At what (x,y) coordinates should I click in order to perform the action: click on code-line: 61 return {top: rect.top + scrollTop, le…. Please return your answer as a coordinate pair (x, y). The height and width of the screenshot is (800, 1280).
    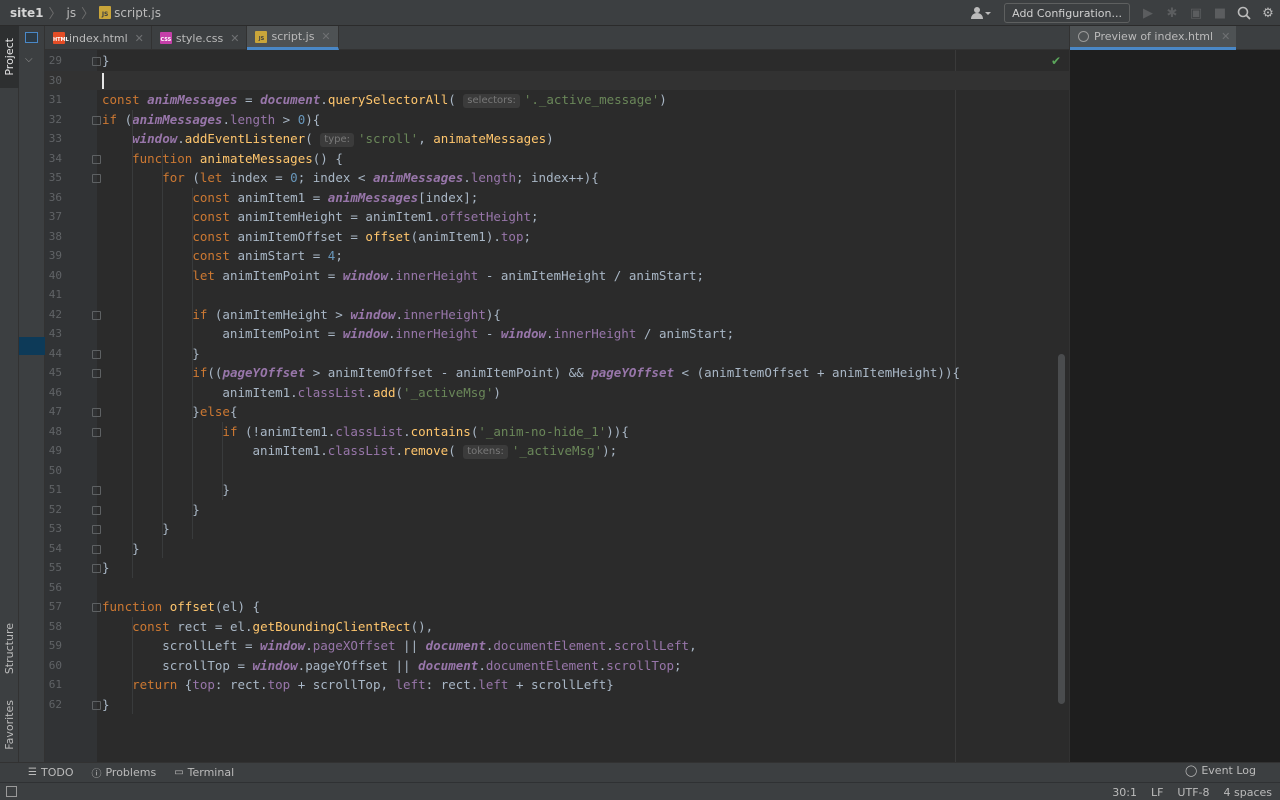
    Looking at the image, I should click on (557, 685).